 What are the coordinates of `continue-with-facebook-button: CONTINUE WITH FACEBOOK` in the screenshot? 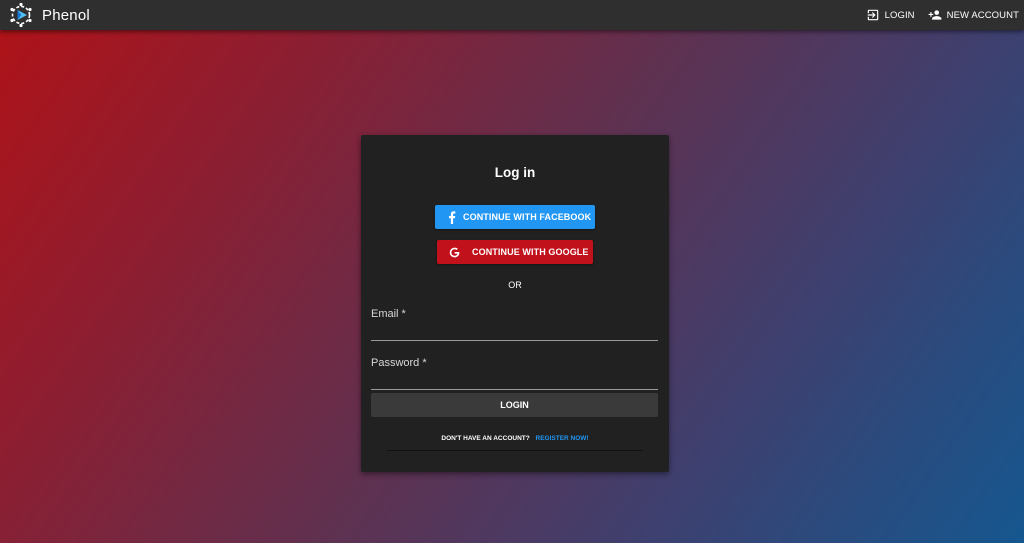 It's located at (515, 217).